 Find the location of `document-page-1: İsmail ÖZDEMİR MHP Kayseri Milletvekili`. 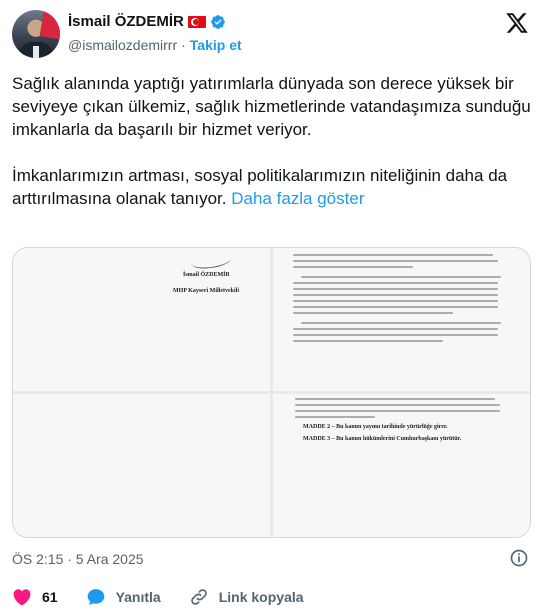

document-page-1: İsmail ÖZDEMİR MHP Kayseri Milletvekili is located at coordinates (141, 319).